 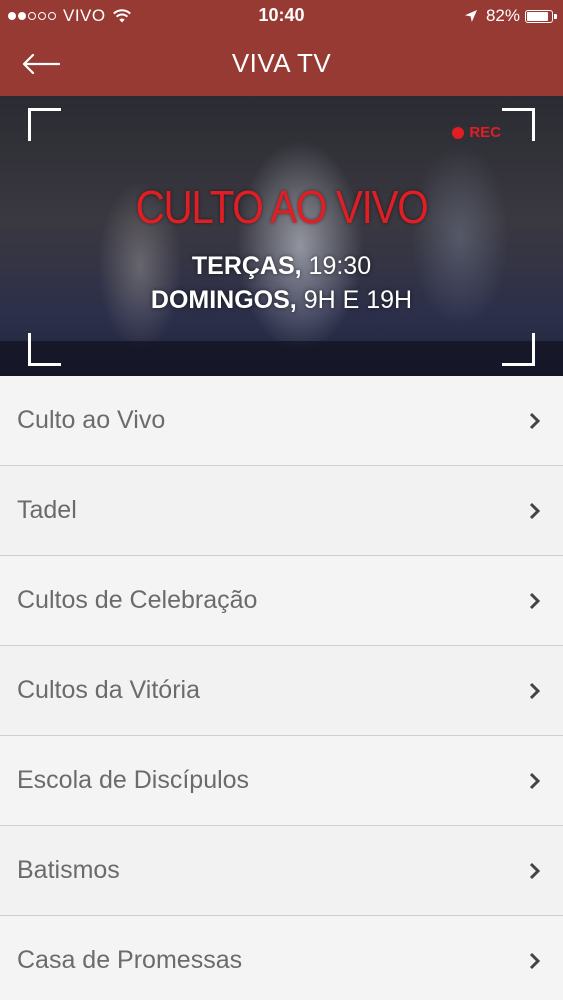 I want to click on page-title: VIVA TV, so click(x=281, y=63).